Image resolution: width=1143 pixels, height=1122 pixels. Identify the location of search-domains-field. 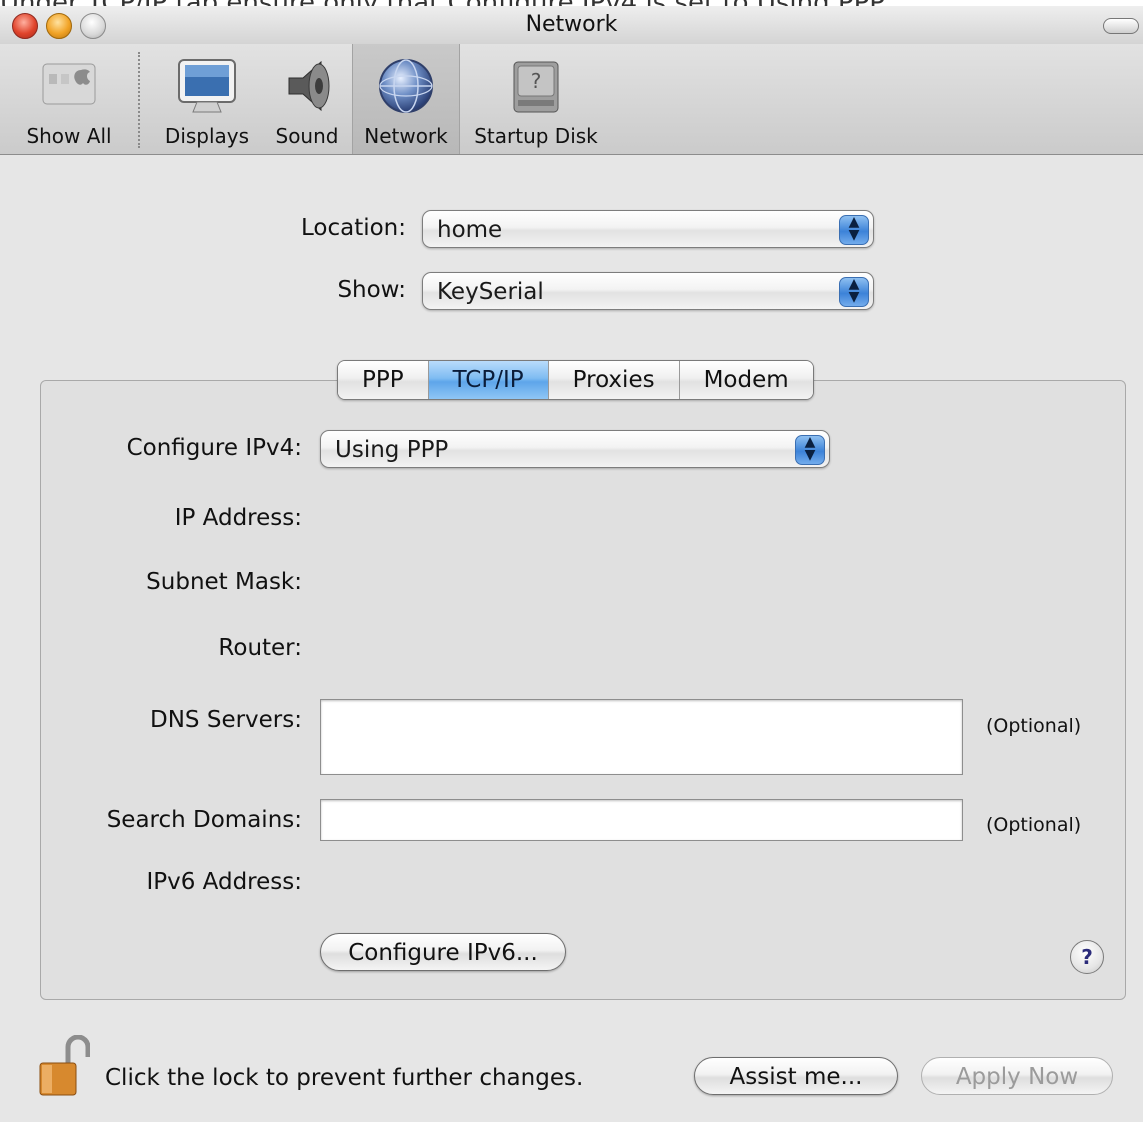
(641, 820).